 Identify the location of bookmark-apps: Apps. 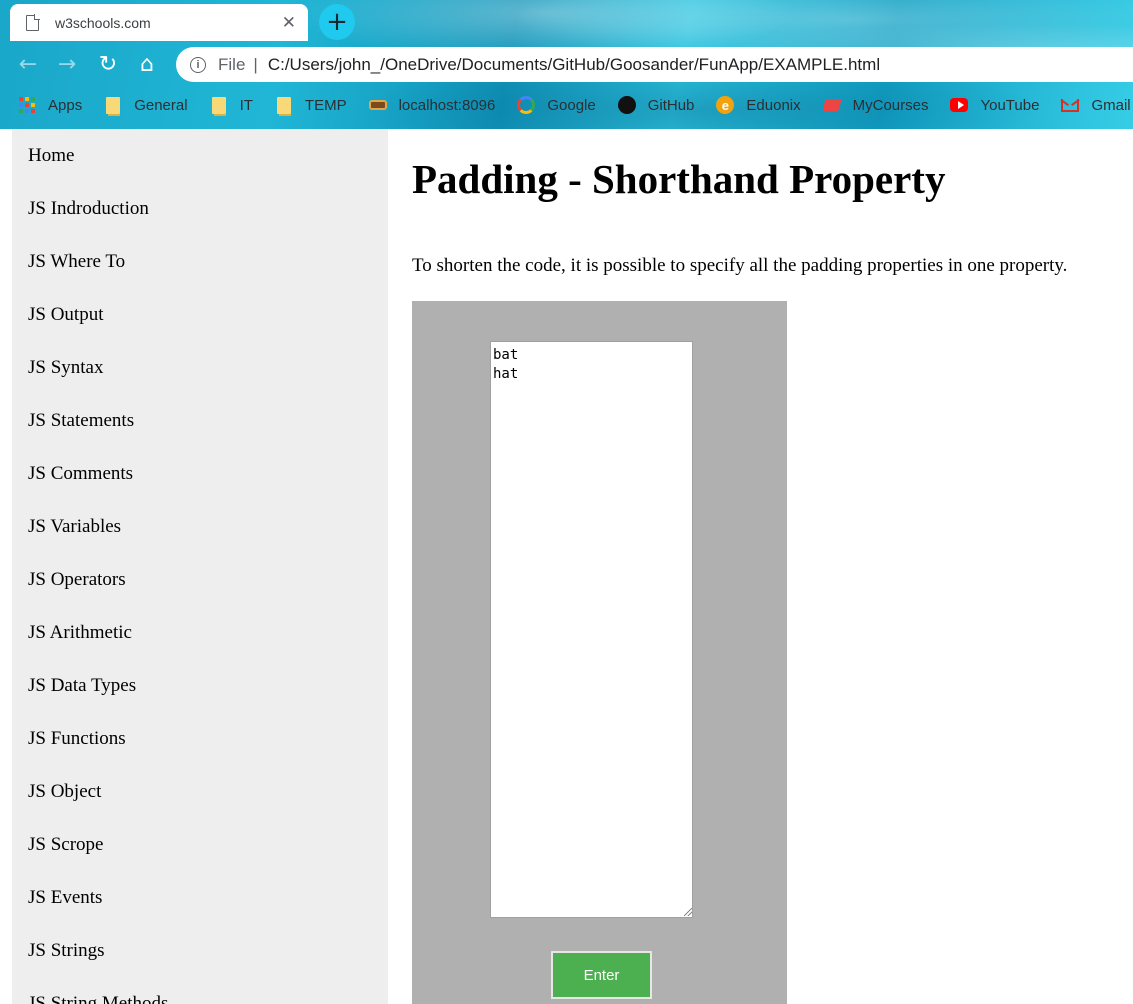
(50, 105).